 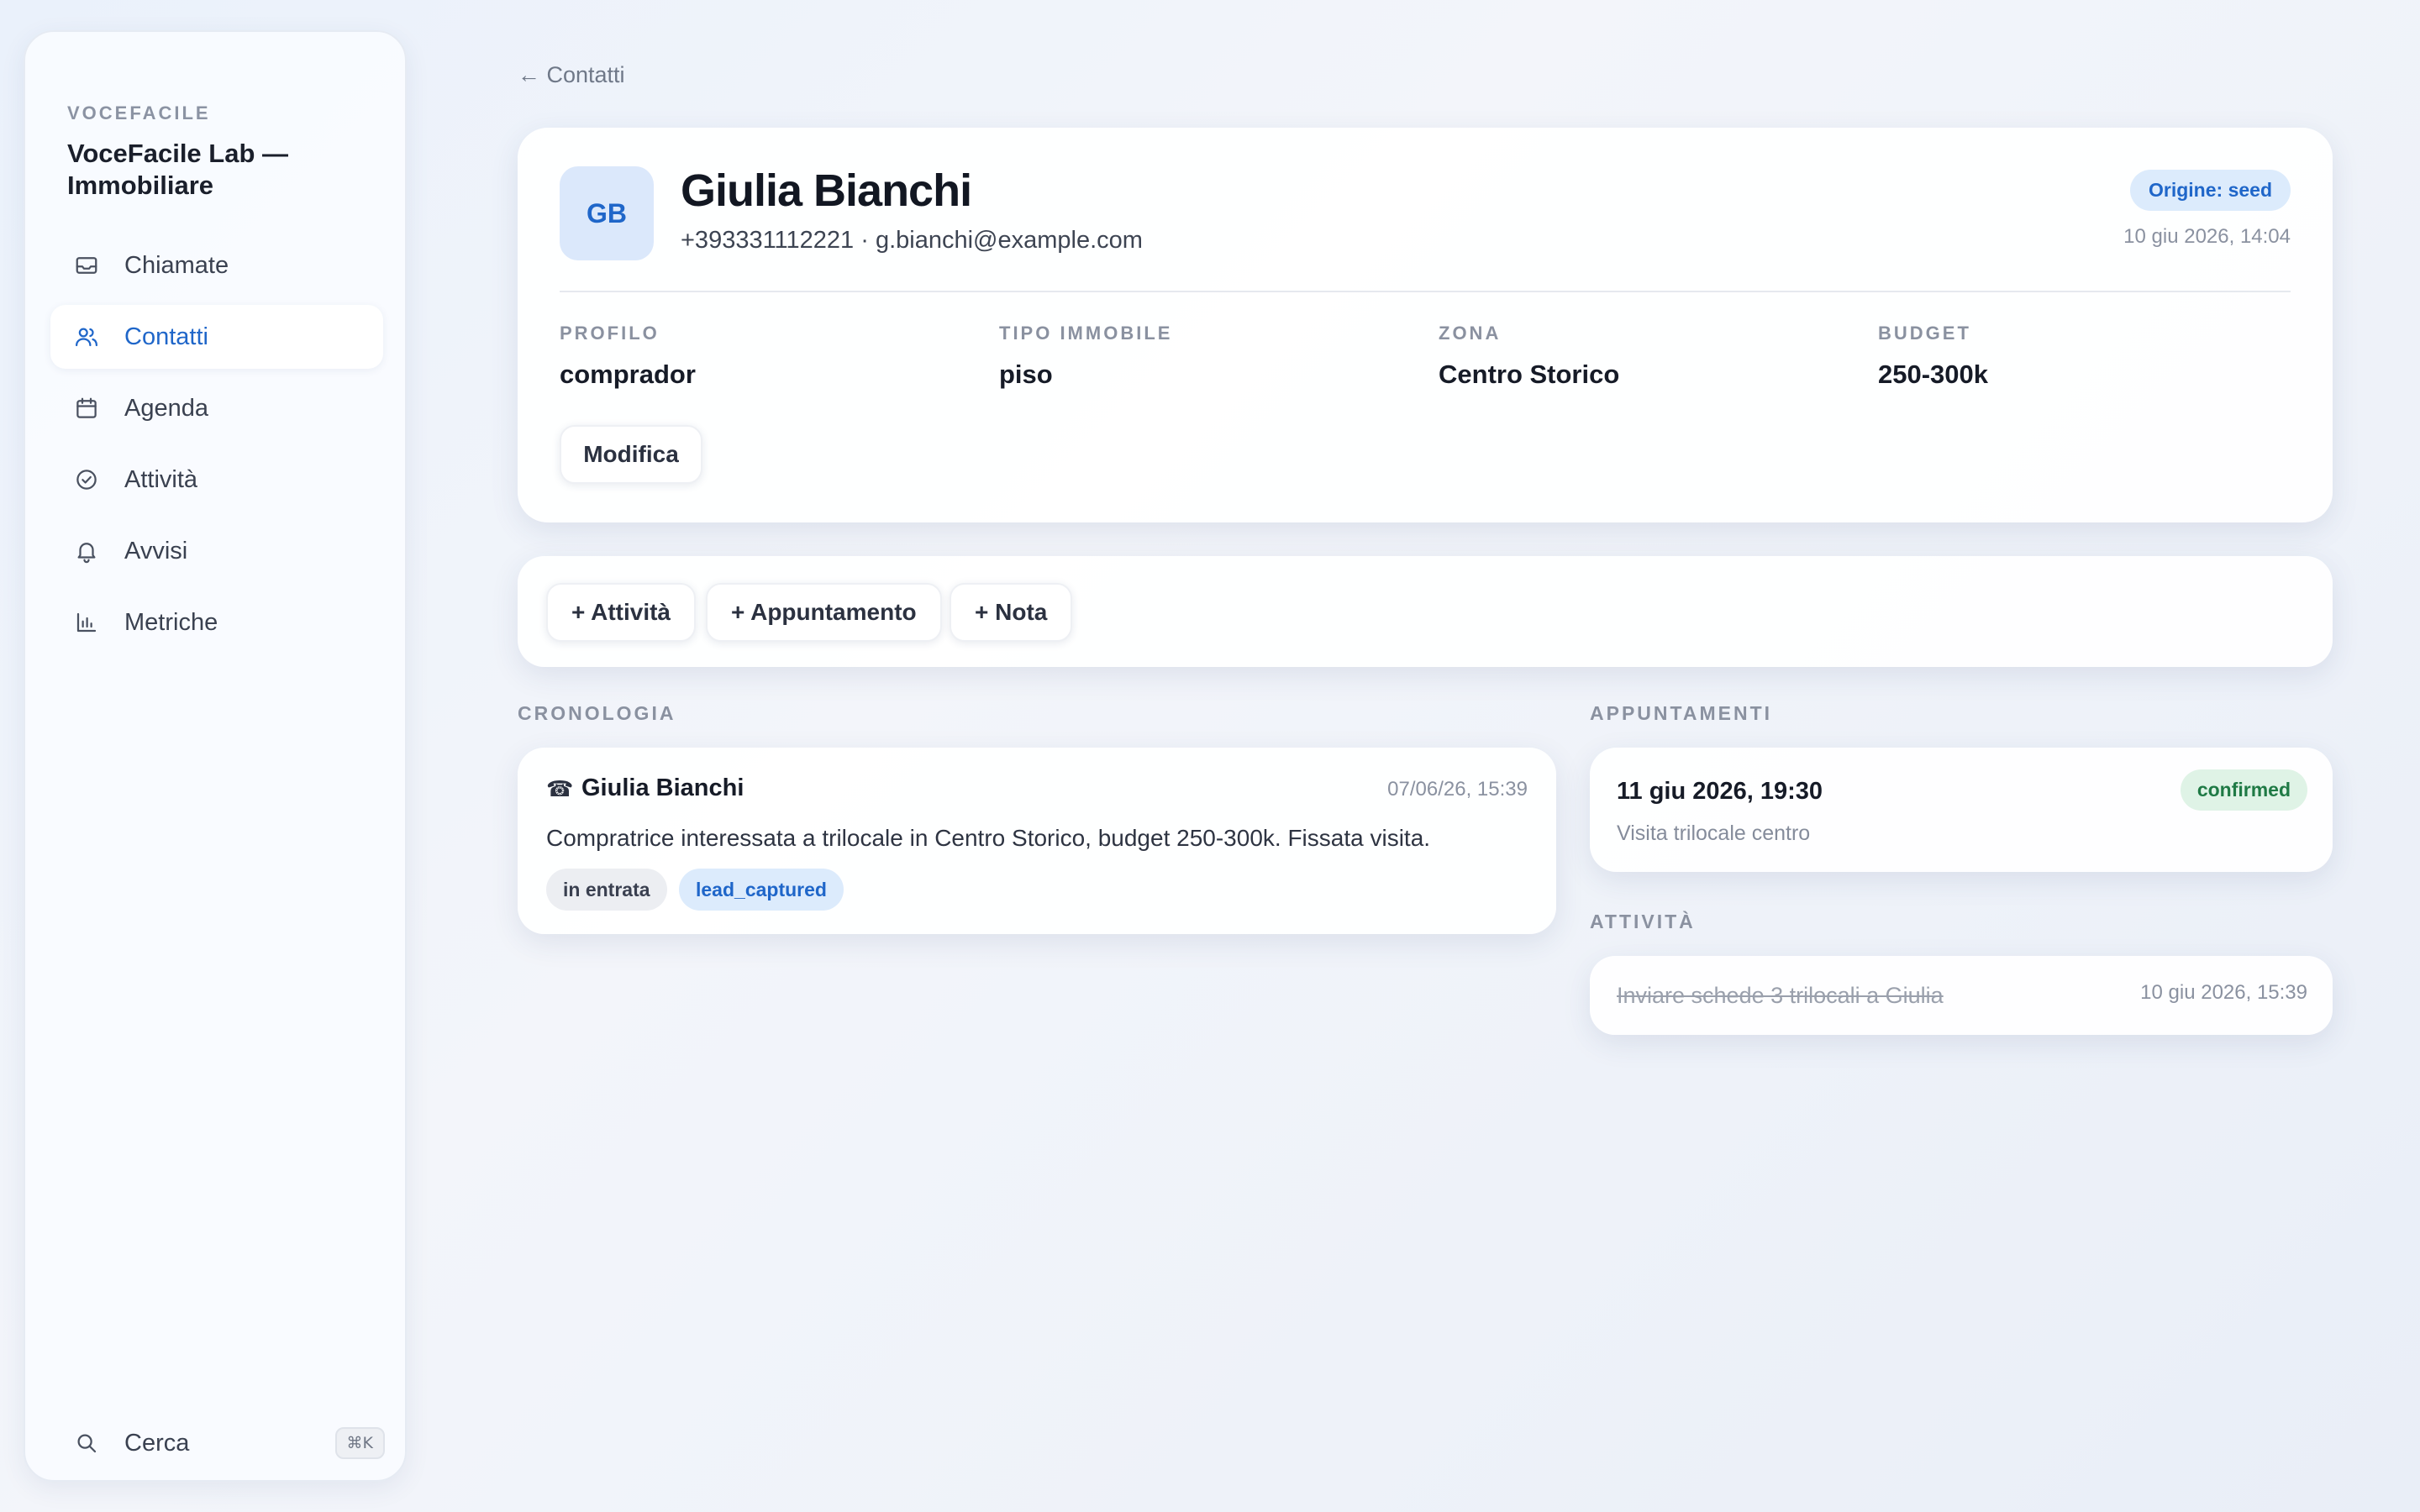 What do you see at coordinates (1425, 611) in the screenshot?
I see `quick-actions-bar: + Attività + Appuntamento + Nota` at bounding box center [1425, 611].